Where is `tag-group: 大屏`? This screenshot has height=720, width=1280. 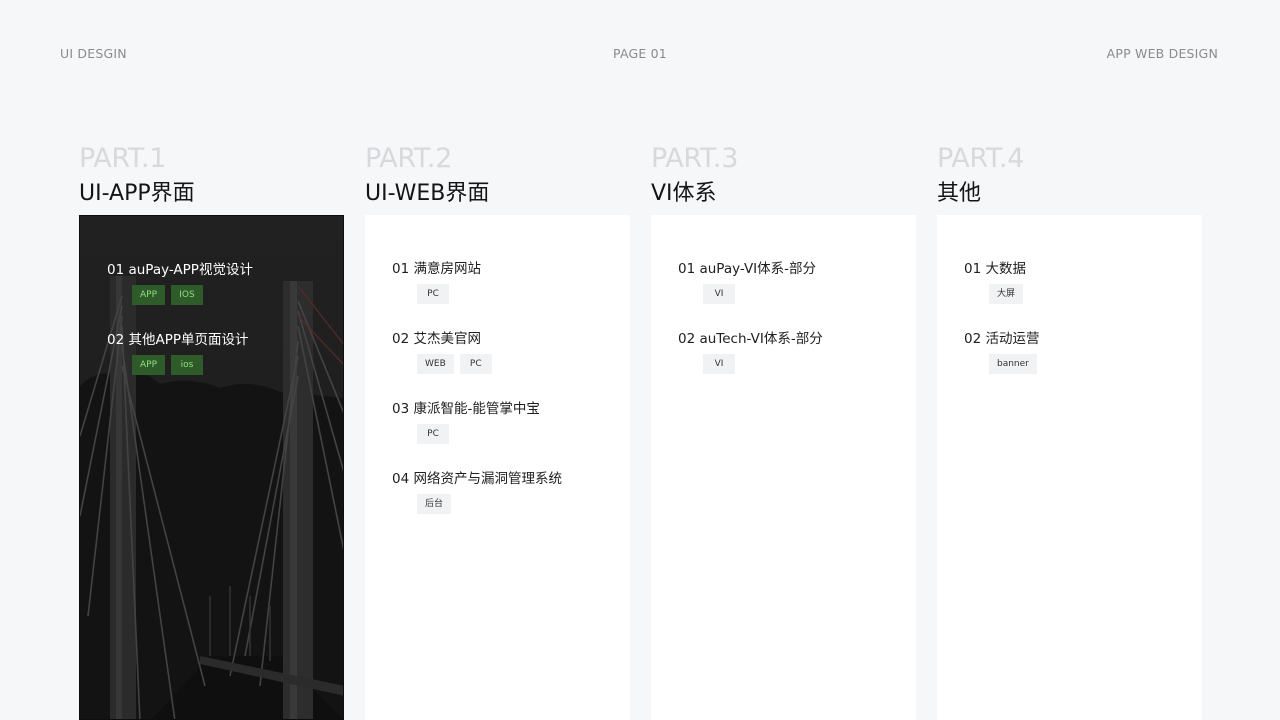
tag-group: 大屏 is located at coordinates (995, 294).